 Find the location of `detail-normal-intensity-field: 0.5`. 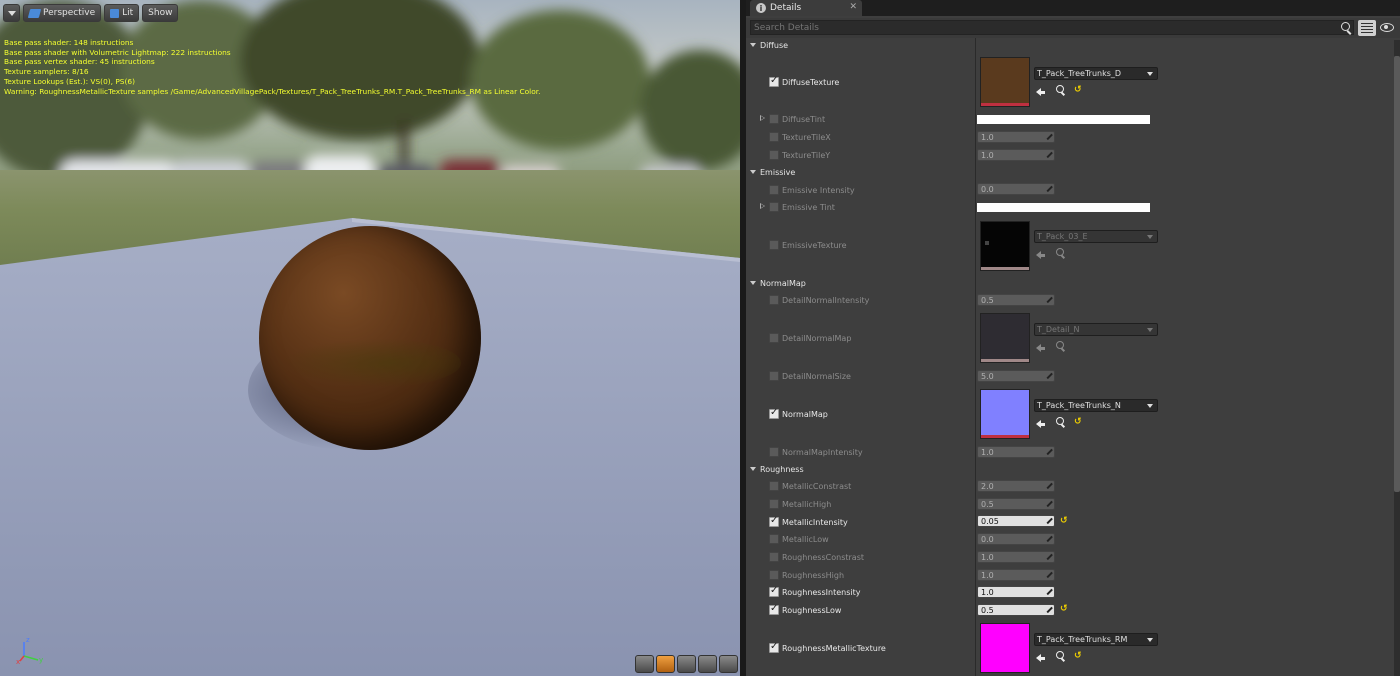

detail-normal-intensity-field: 0.5 is located at coordinates (1016, 300).